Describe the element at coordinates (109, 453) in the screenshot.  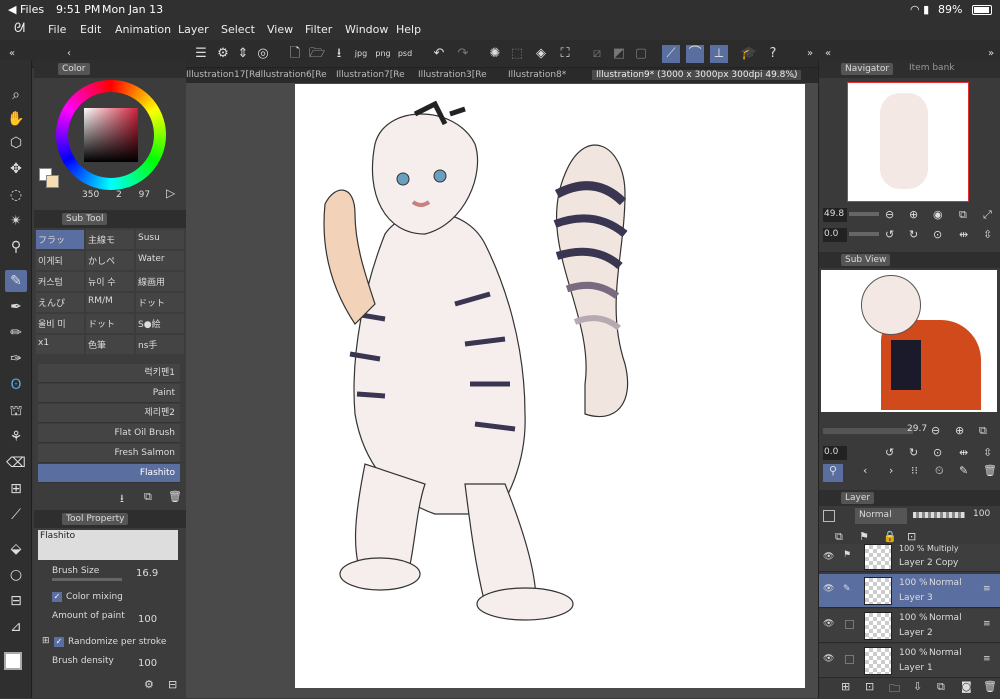
I see `brush-item: Fresh Salmon` at that location.